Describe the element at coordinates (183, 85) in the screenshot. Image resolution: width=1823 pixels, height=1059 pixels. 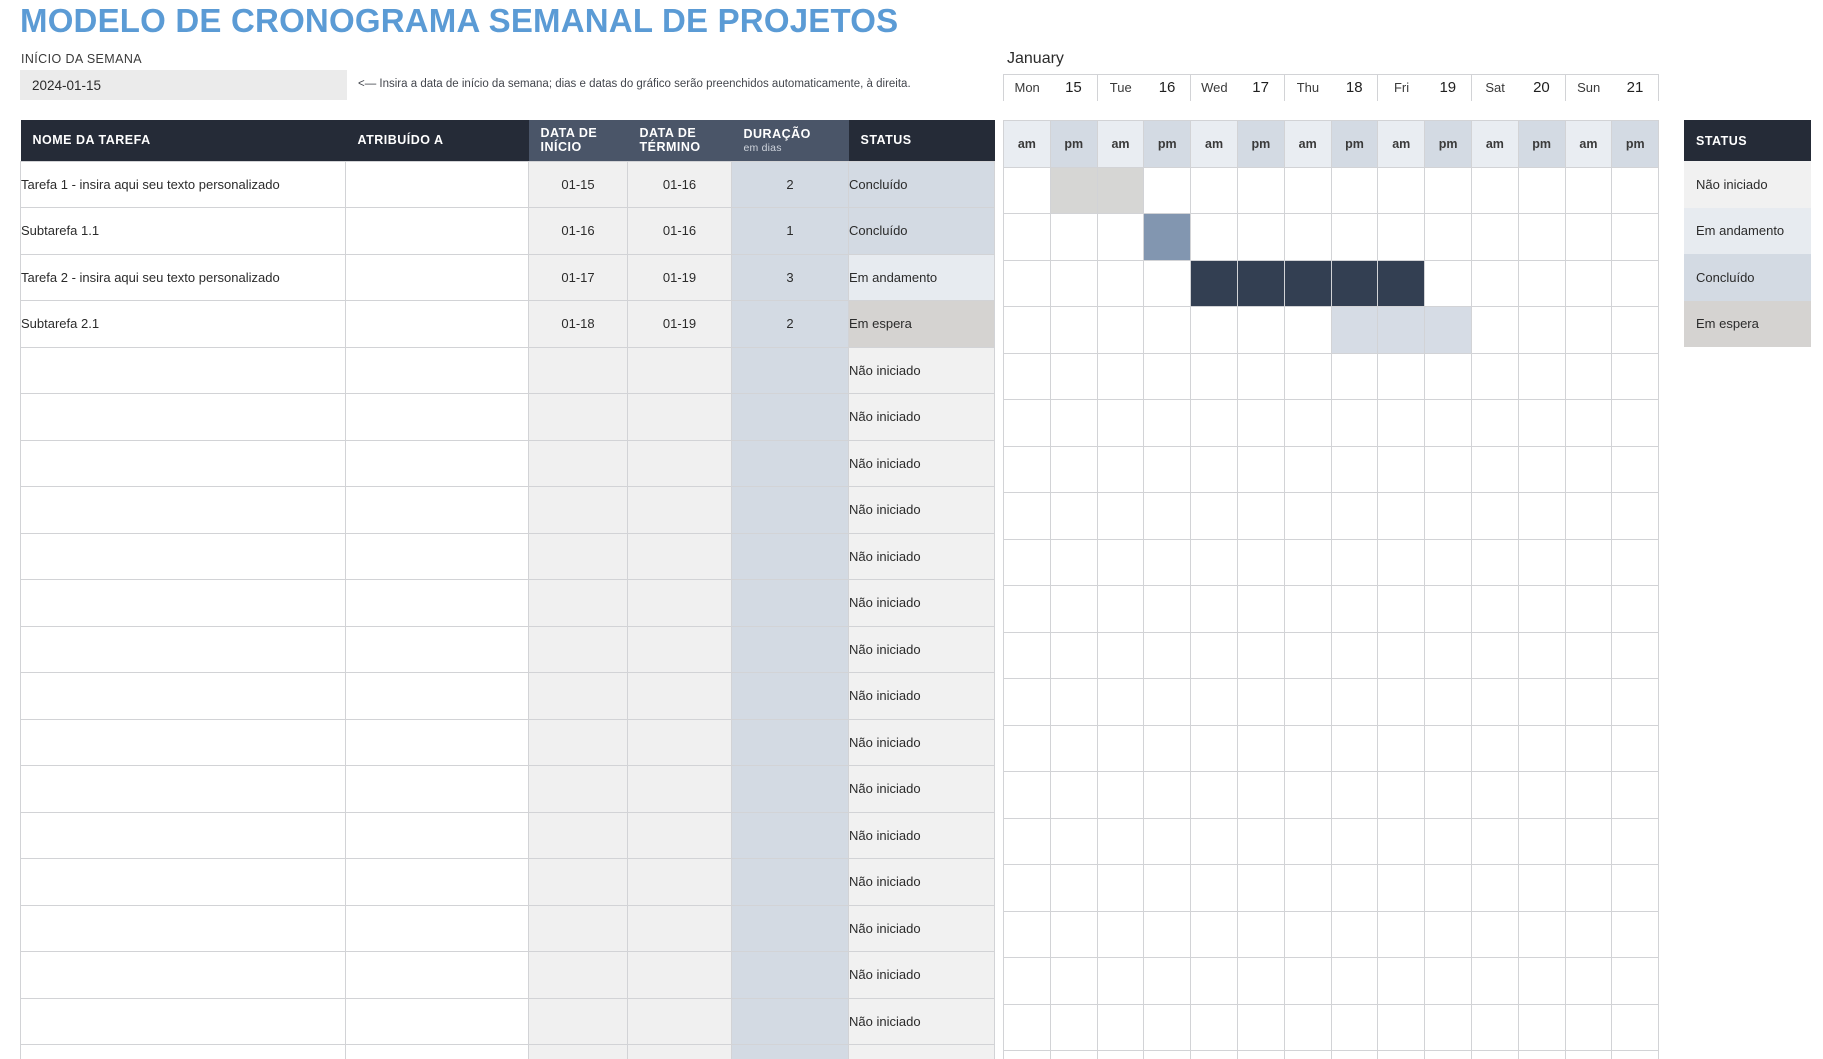
I see `week-start-input: 2024-01-15` at that location.